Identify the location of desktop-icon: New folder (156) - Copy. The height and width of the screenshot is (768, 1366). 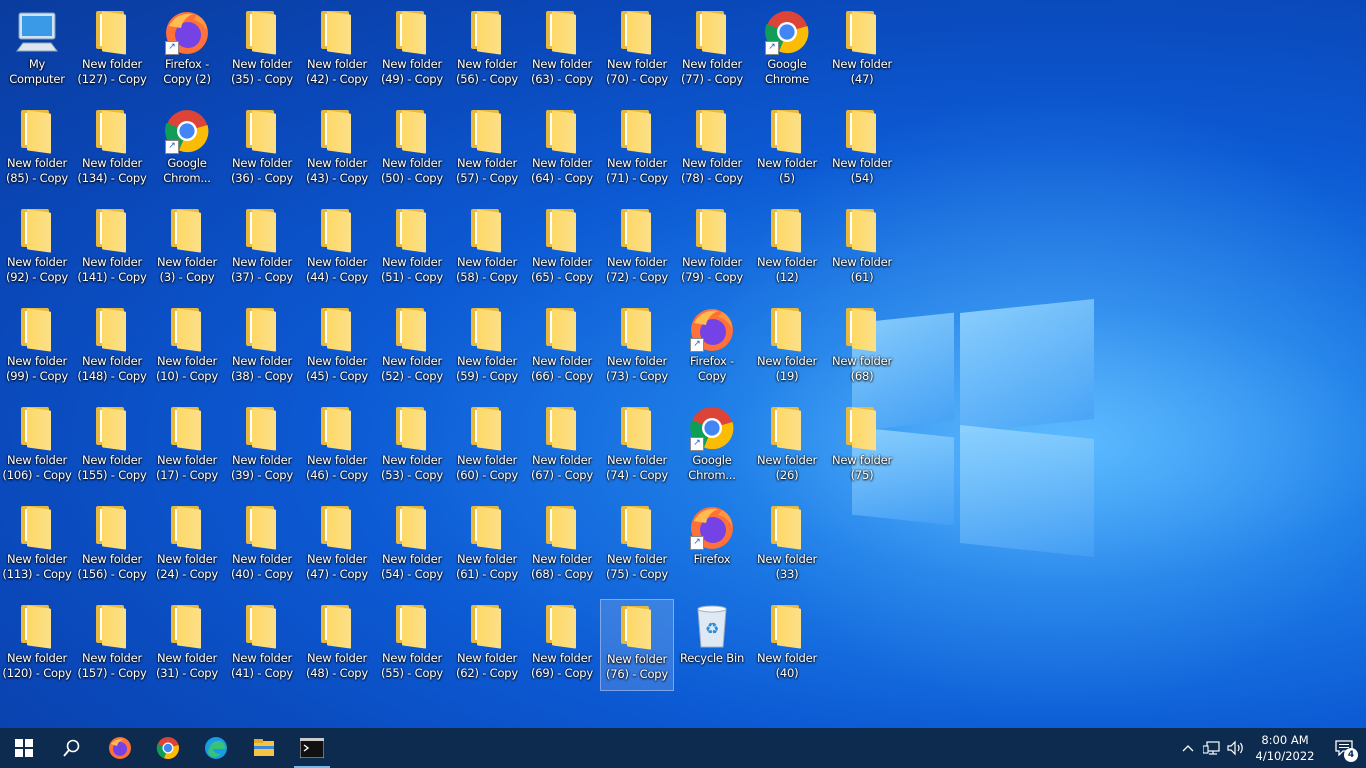
(112, 546).